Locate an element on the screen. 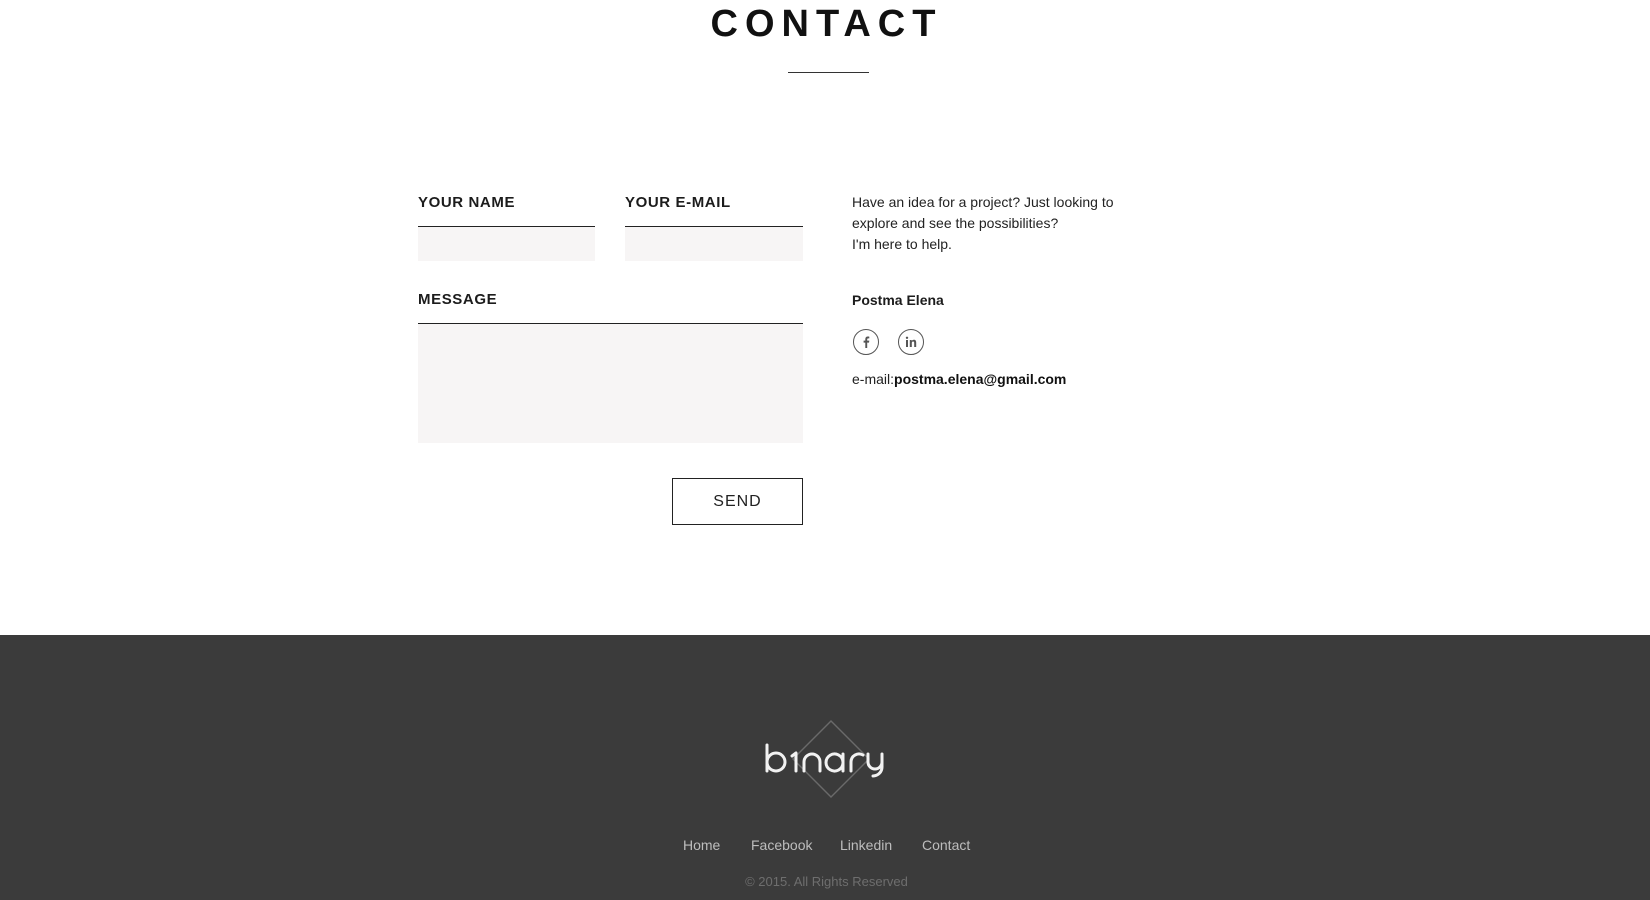 This screenshot has width=1650, height=900. email-field is located at coordinates (714, 243).